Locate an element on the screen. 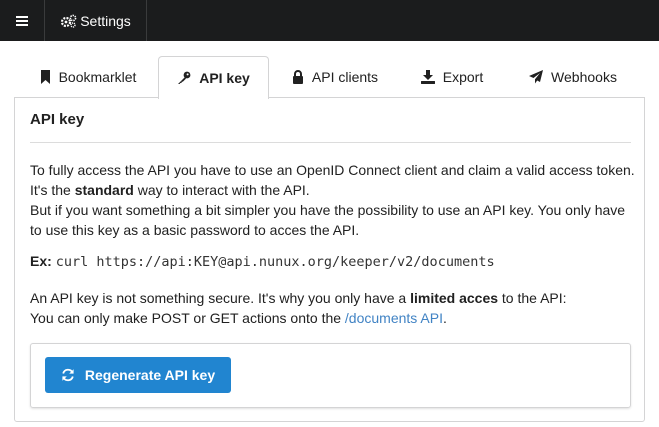 The image size is (659, 427). settings-menu-item: Settings is located at coordinates (96, 20).